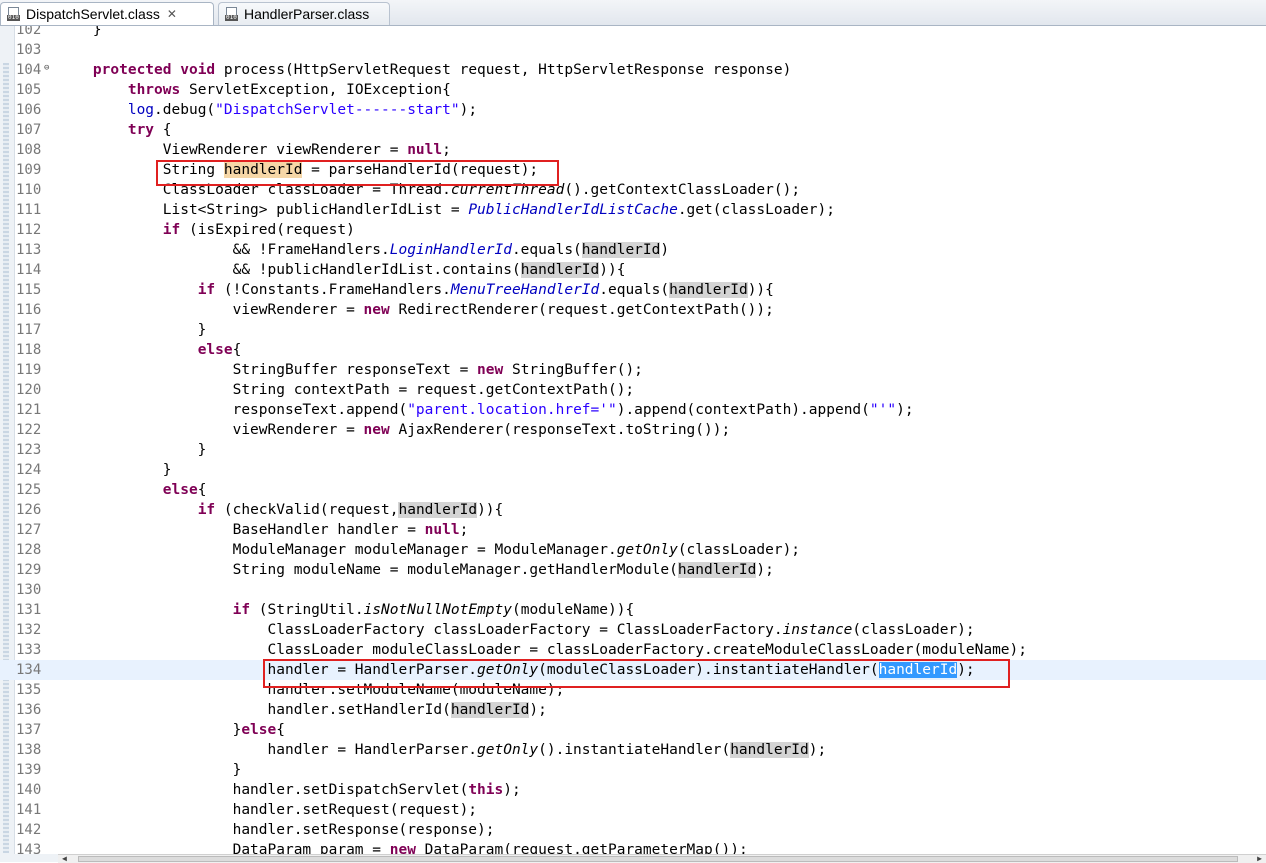  What do you see at coordinates (739, 550) in the screenshot?
I see `code-token: (classLoader);` at bounding box center [739, 550].